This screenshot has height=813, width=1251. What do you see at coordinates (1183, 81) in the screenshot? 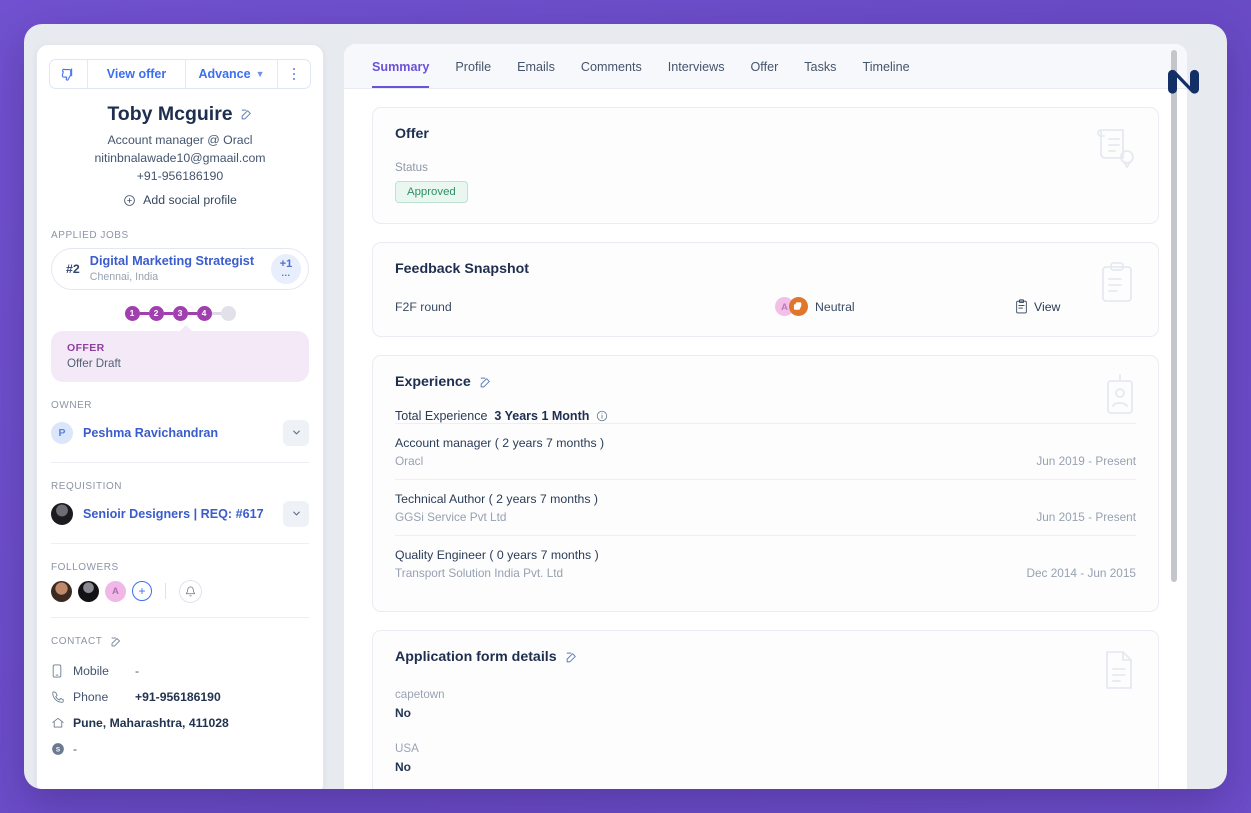
I see `logo-icon` at bounding box center [1183, 81].